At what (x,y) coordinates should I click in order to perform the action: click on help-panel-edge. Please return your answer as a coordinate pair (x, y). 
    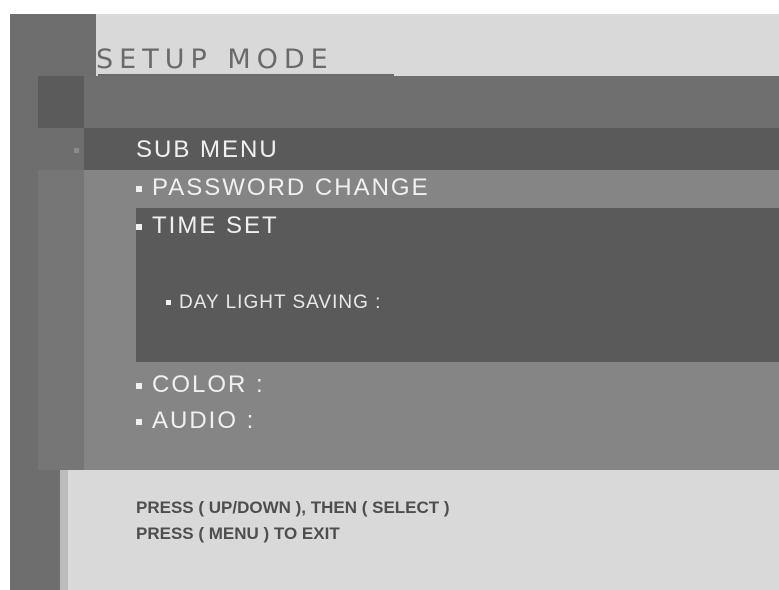
    Looking at the image, I should click on (64, 530).